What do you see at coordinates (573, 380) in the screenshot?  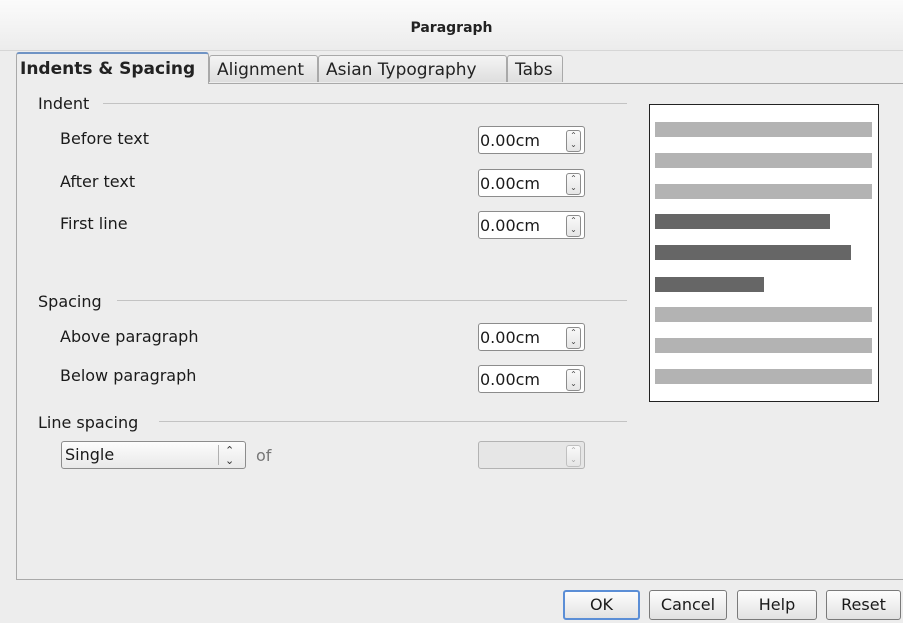 I see `below-paragraph-spin-icon: ⌃ ⌄` at bounding box center [573, 380].